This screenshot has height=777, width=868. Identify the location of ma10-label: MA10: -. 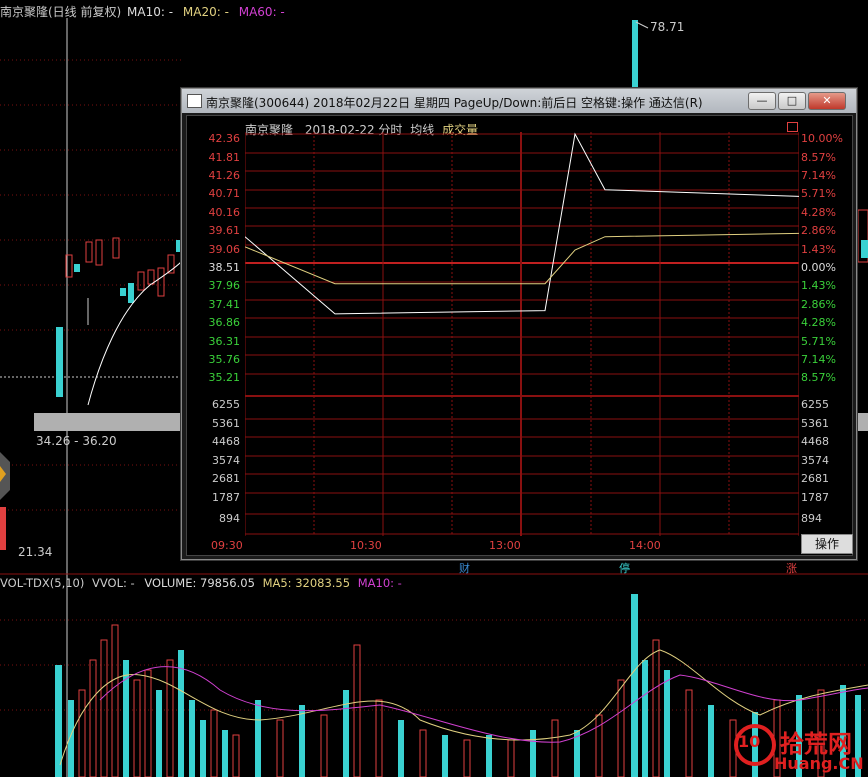
(150, 12).